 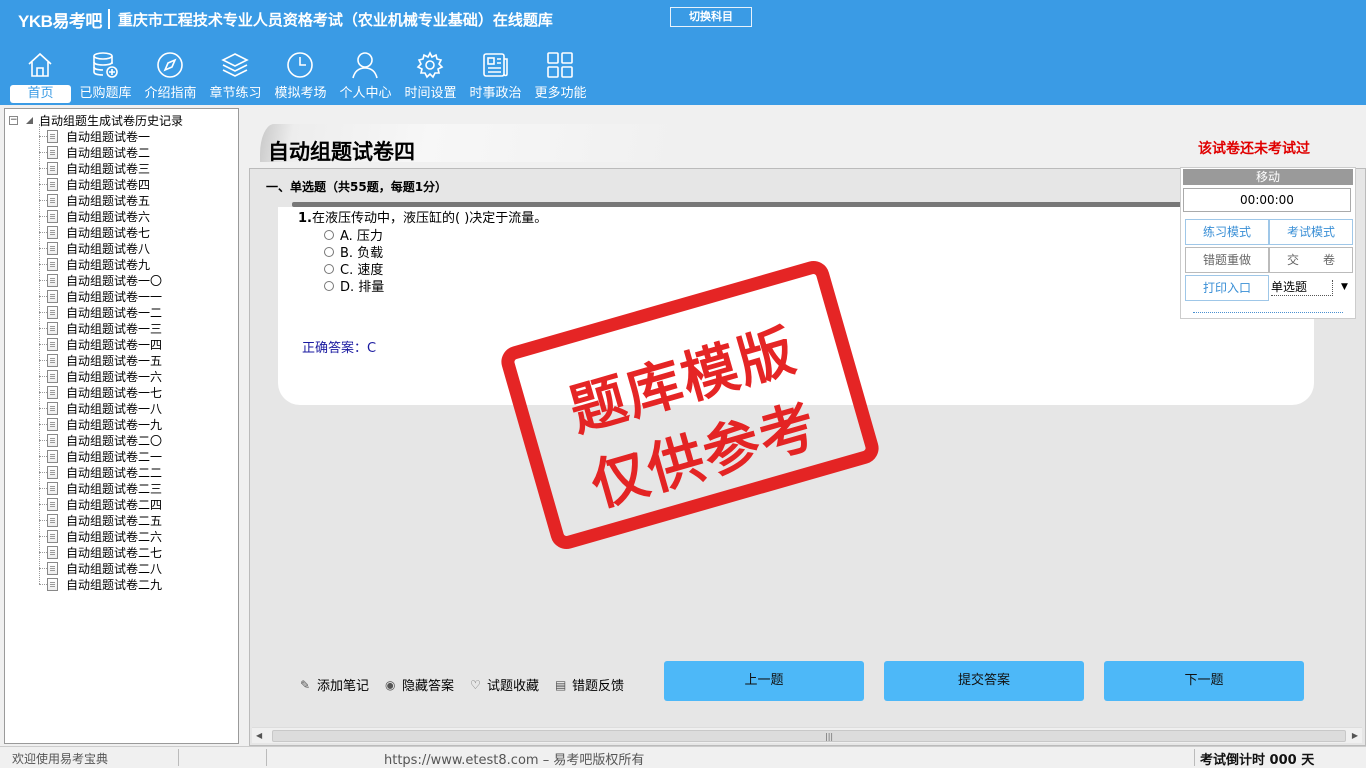 I want to click on collapse-icon: −, so click(x=13, y=120).